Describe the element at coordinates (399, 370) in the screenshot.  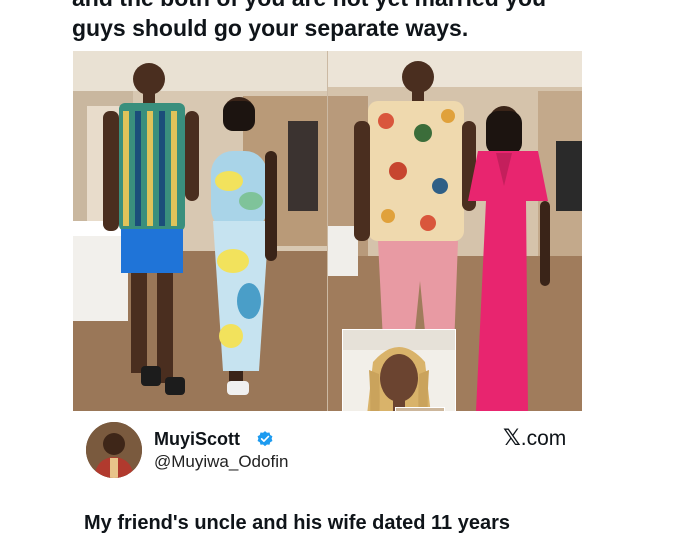
I see `inset-portrait-photo` at that location.